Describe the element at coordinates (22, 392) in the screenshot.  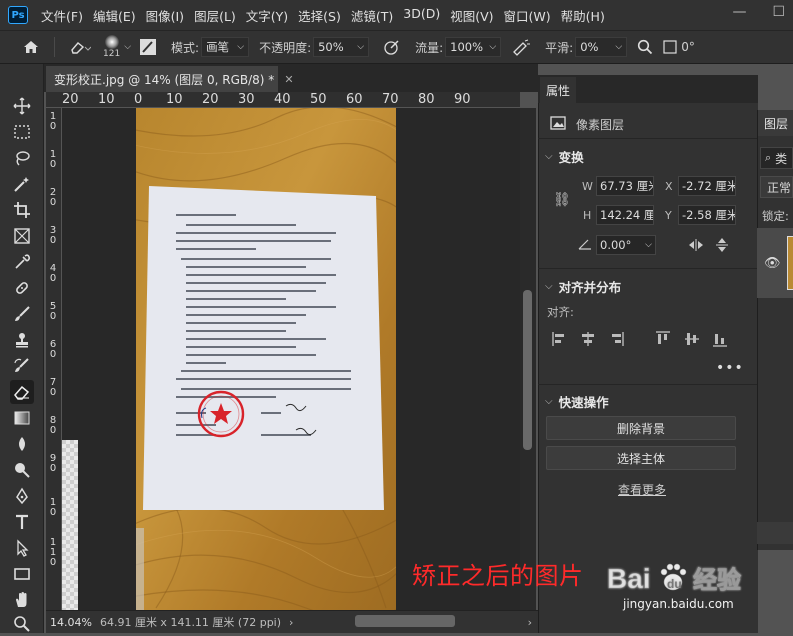
I see `eraser-tool-icon` at that location.